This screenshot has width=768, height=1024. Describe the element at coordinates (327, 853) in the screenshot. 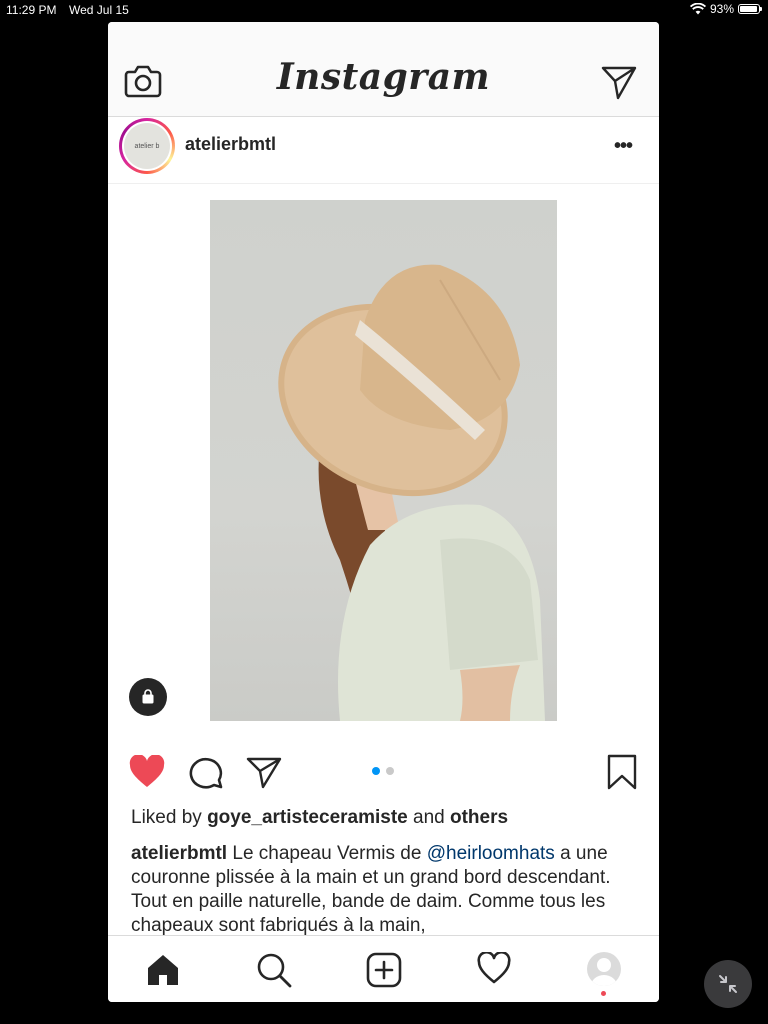

I see `caption-text-before: Le chapeau Vermis de` at that location.